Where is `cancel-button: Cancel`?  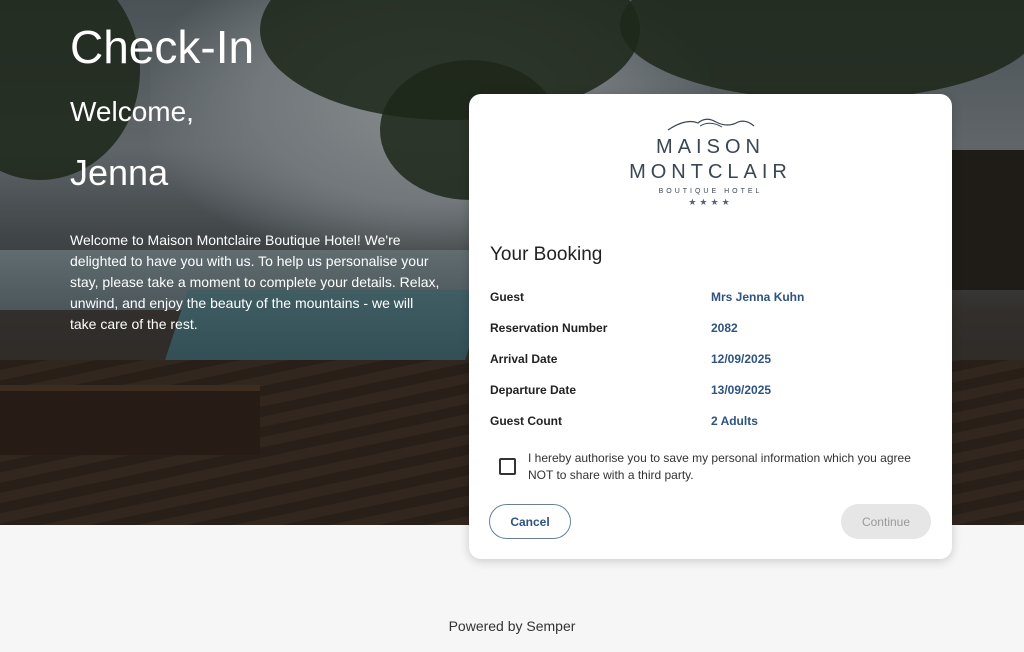 cancel-button: Cancel is located at coordinates (530, 521).